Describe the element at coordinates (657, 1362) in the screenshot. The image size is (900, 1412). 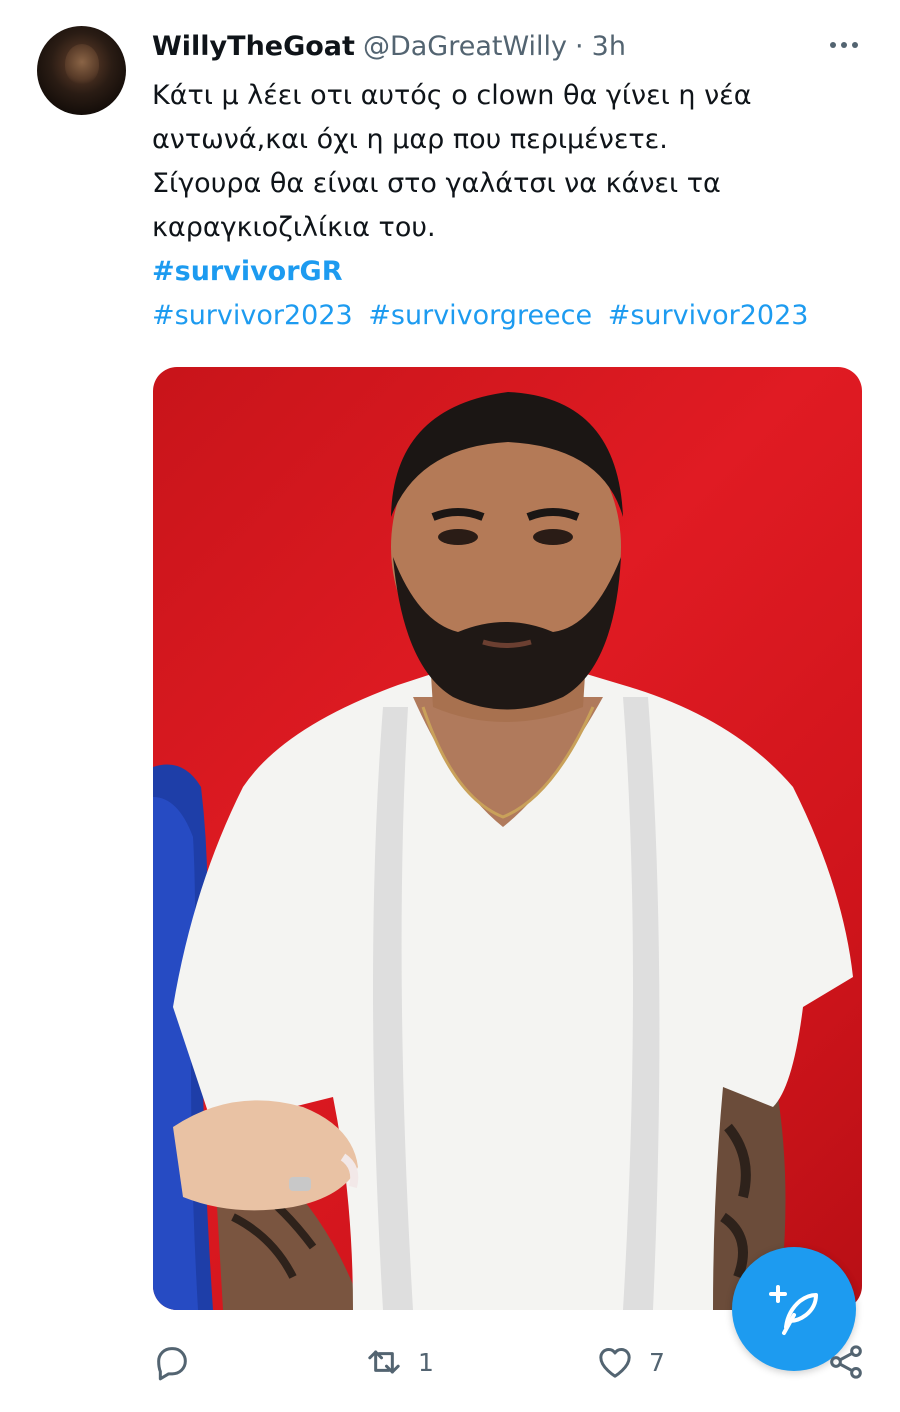
I see `like-count: 7` at that location.